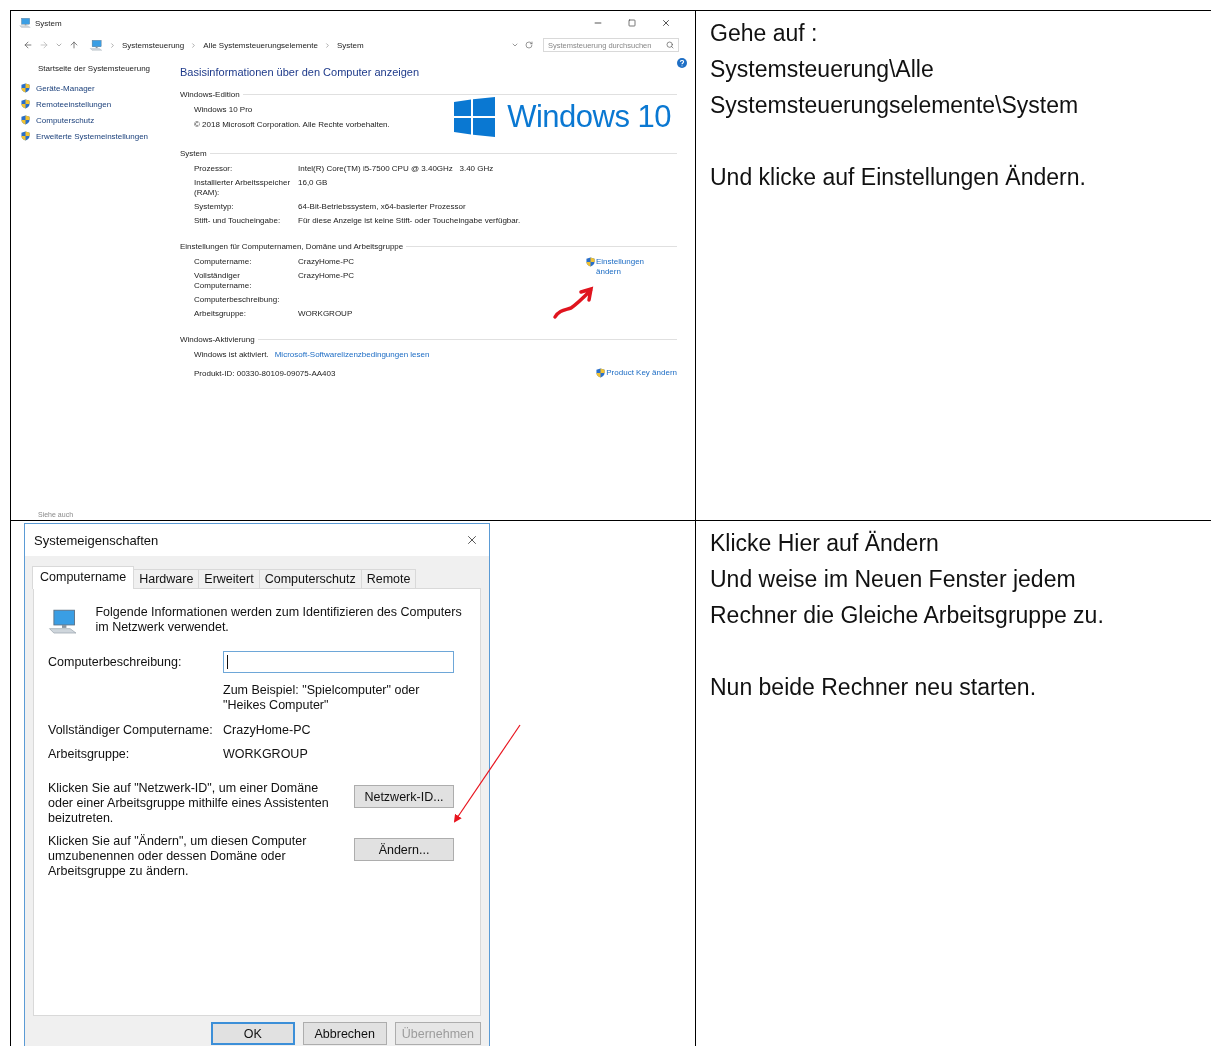 Image resolution: width=1211 pixels, height=1046 pixels. What do you see at coordinates (115, 662) in the screenshot?
I see `field-label: Computerbeschreibung:` at bounding box center [115, 662].